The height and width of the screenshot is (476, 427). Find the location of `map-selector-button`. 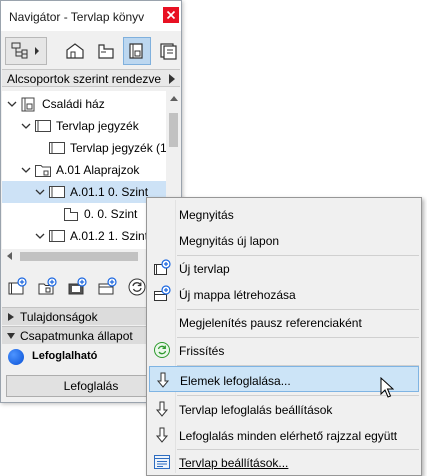

map-selector-button is located at coordinates (26, 51).